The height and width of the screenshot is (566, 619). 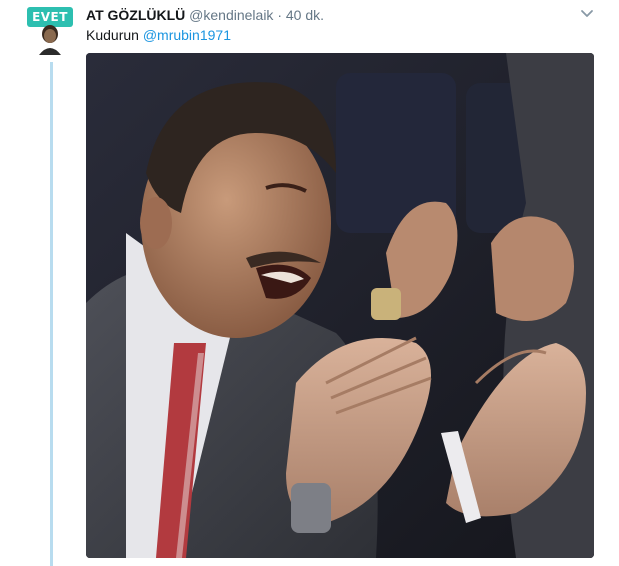 I want to click on timestamp: 40 dk., so click(x=305, y=15).